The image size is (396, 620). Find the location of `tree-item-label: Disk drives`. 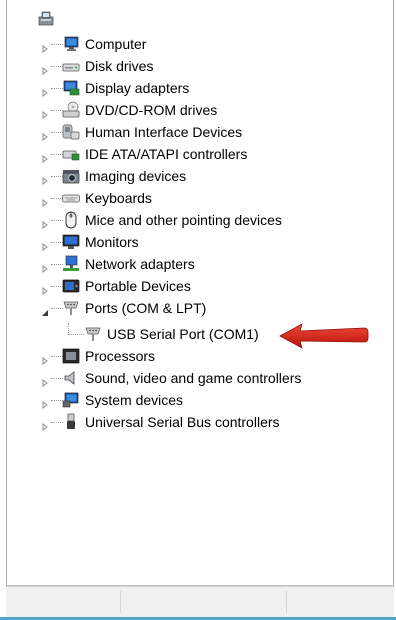

tree-item-label: Disk drives is located at coordinates (119, 66).